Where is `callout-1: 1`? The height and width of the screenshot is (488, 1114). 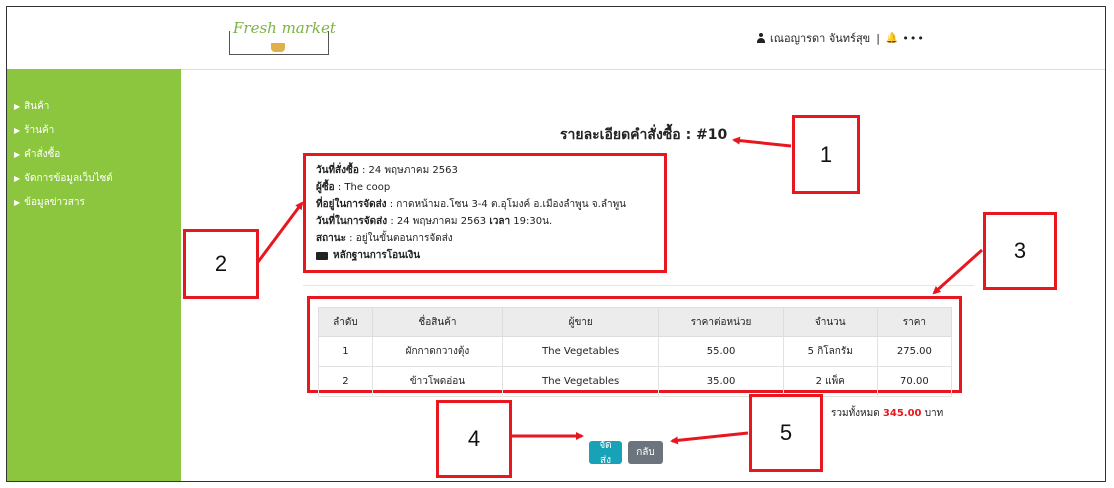 callout-1: 1 is located at coordinates (826, 154).